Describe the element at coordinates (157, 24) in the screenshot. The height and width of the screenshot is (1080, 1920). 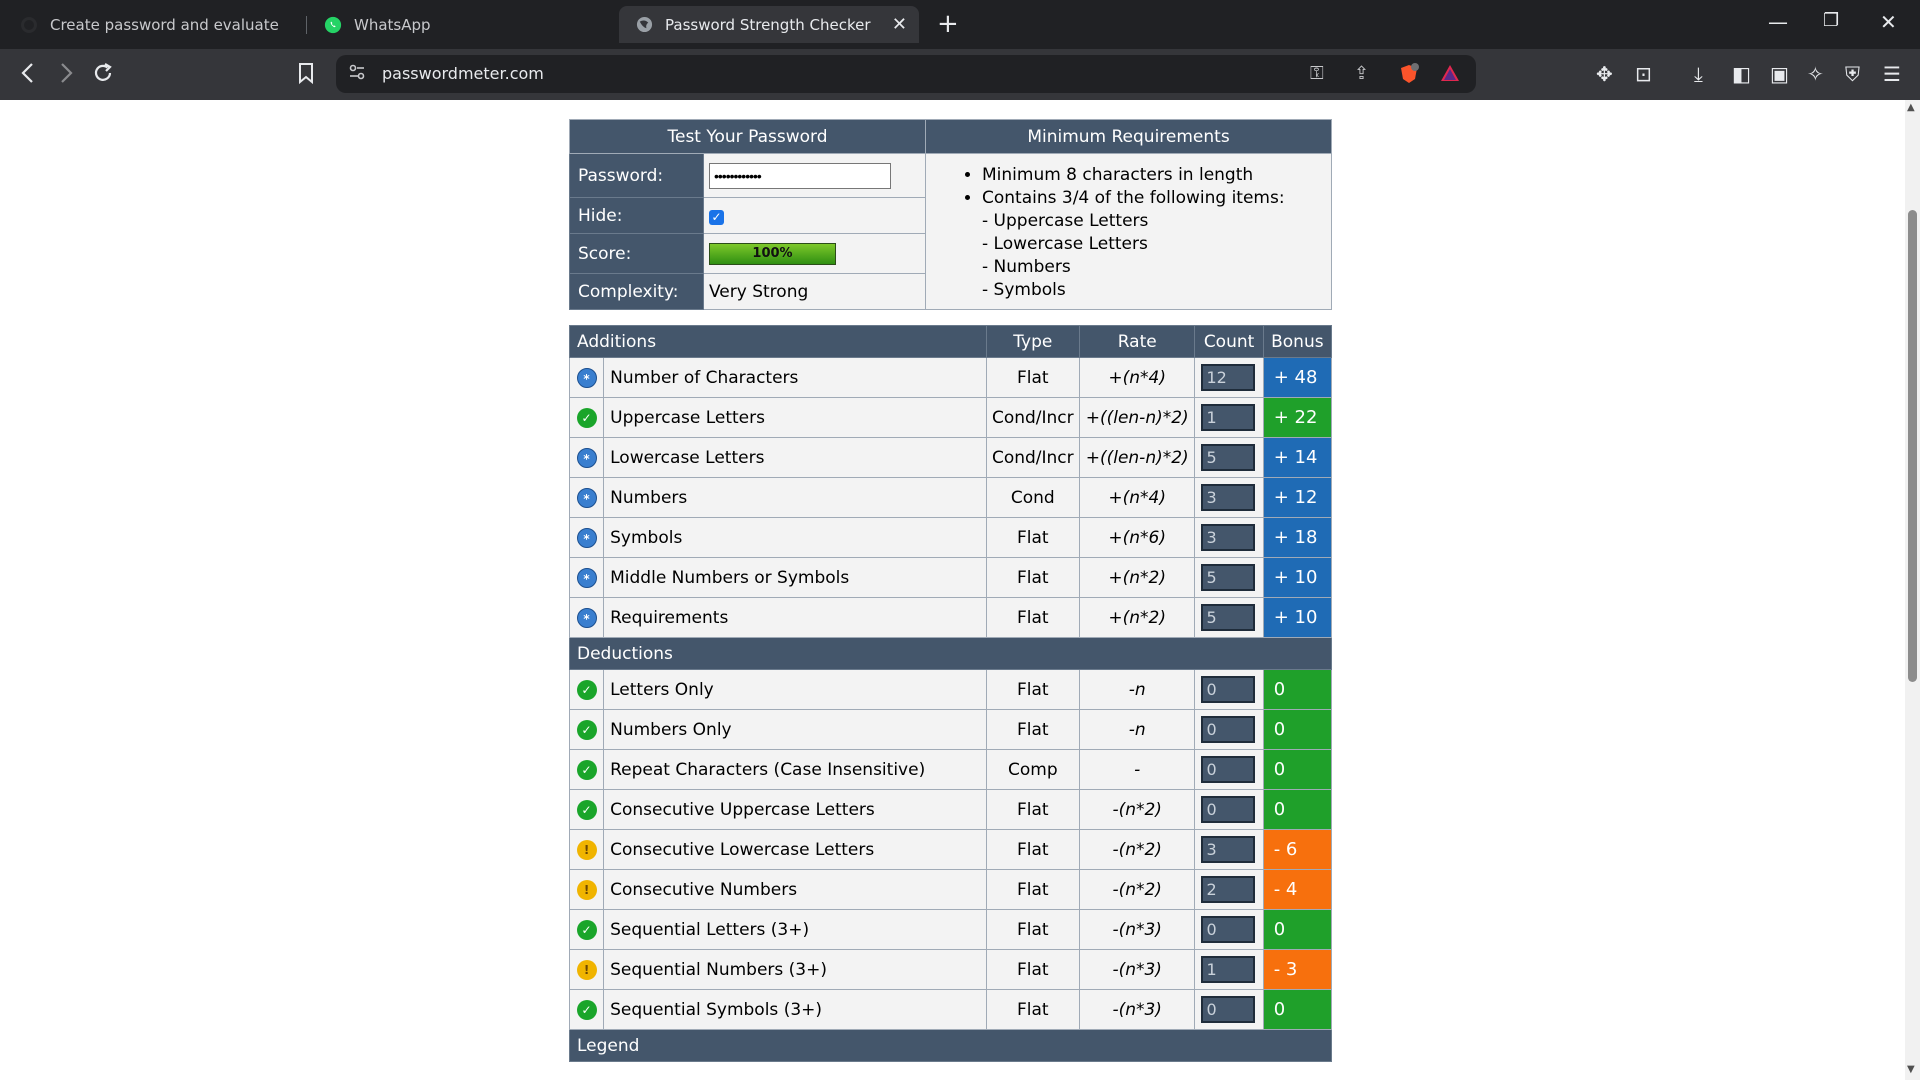
I see `tab-create-password: Create password and evaluate` at that location.